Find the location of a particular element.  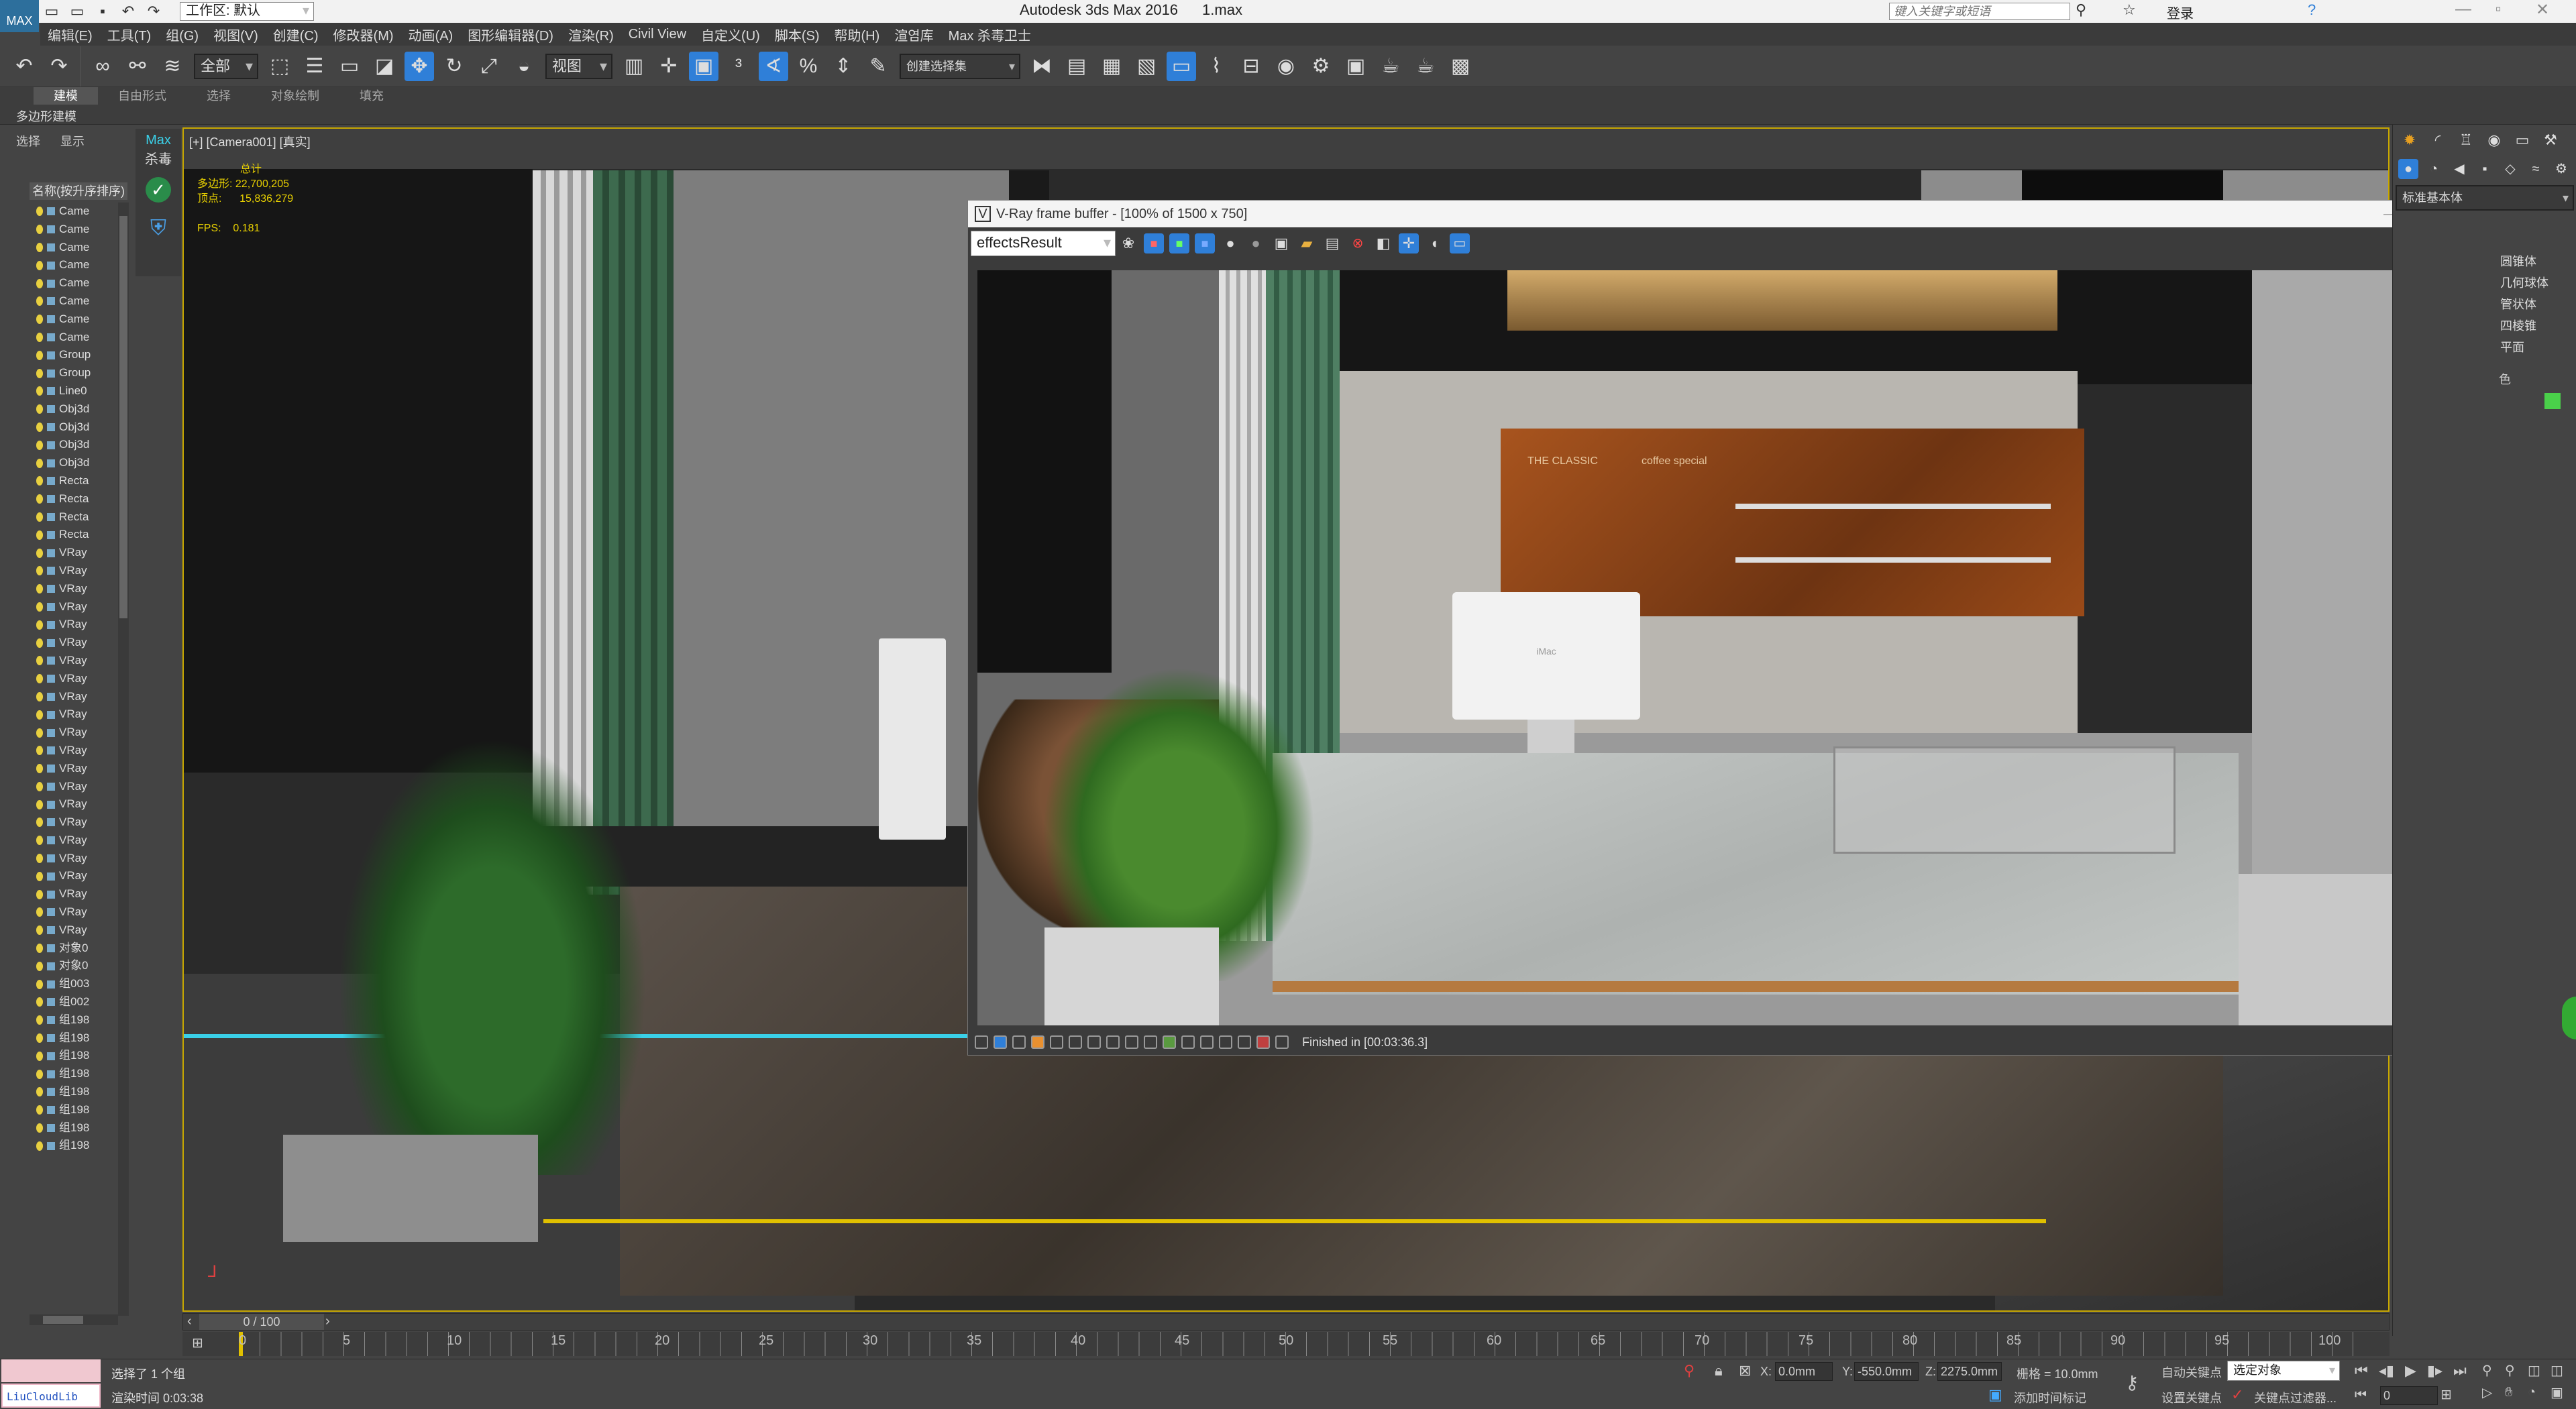

pan-icon: ✋︎ is located at coordinates (2516, 1392).